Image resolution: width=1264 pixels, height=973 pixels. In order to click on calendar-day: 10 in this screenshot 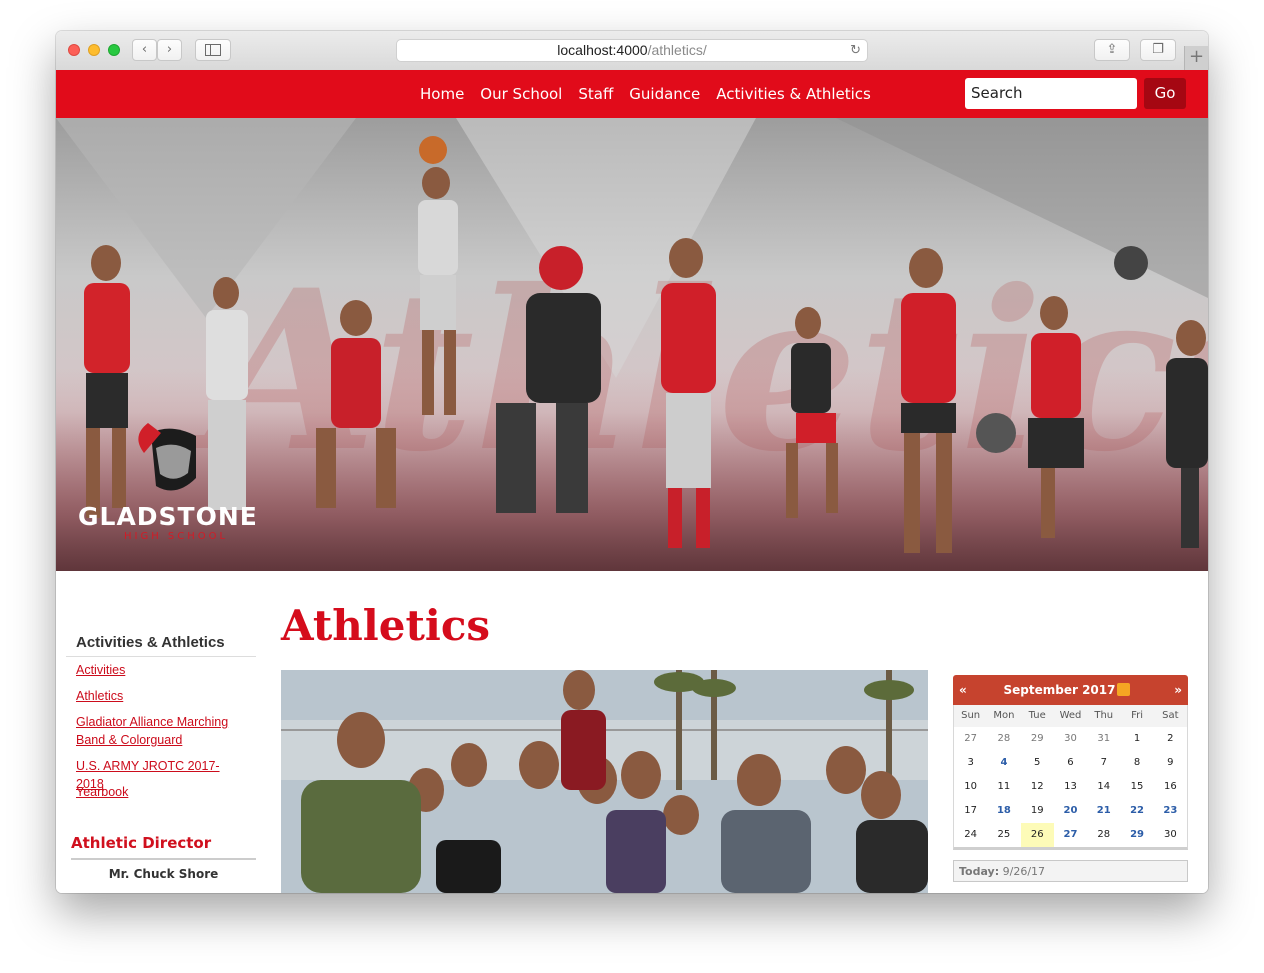, I will do `click(970, 787)`.